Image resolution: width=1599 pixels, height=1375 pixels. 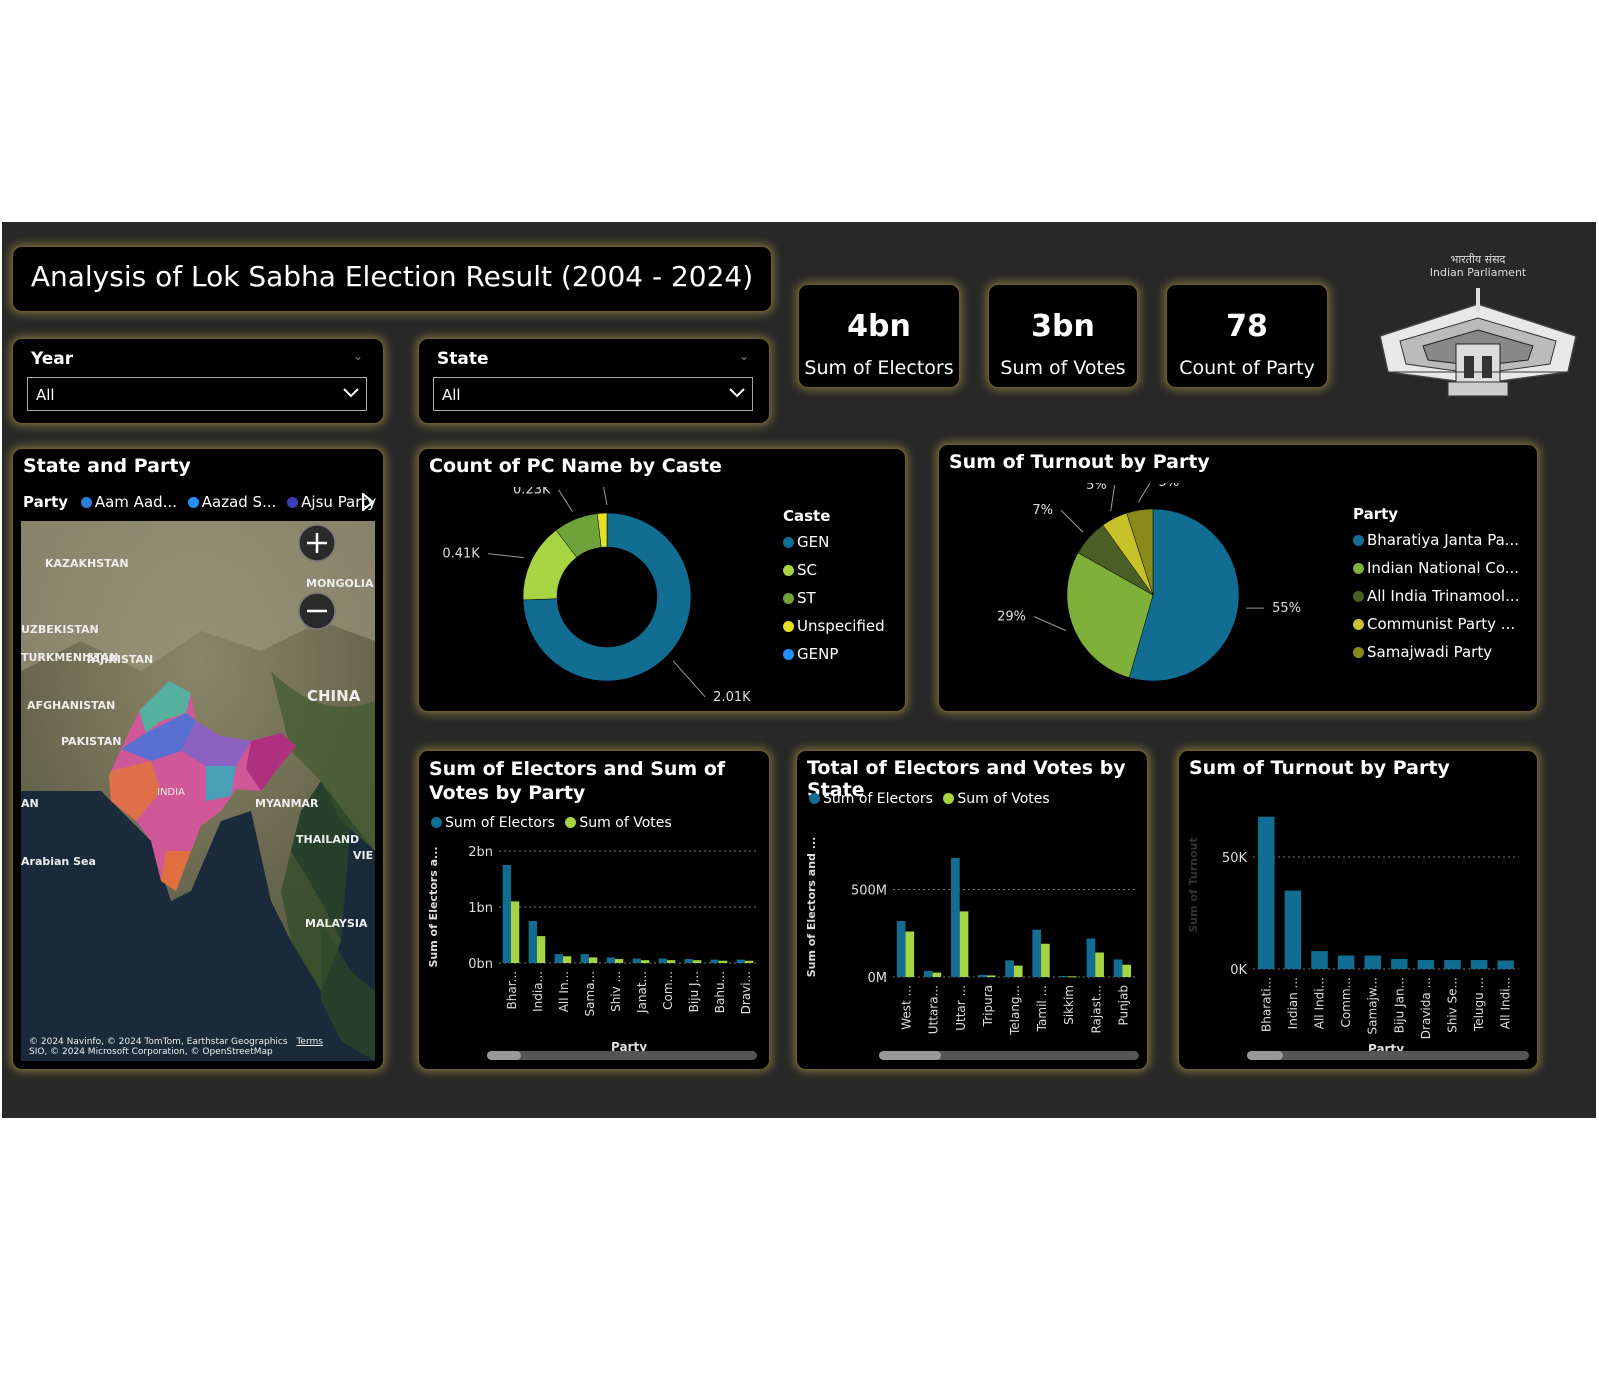 What do you see at coordinates (834, 570) in the screenshot?
I see `legend-item: SC` at bounding box center [834, 570].